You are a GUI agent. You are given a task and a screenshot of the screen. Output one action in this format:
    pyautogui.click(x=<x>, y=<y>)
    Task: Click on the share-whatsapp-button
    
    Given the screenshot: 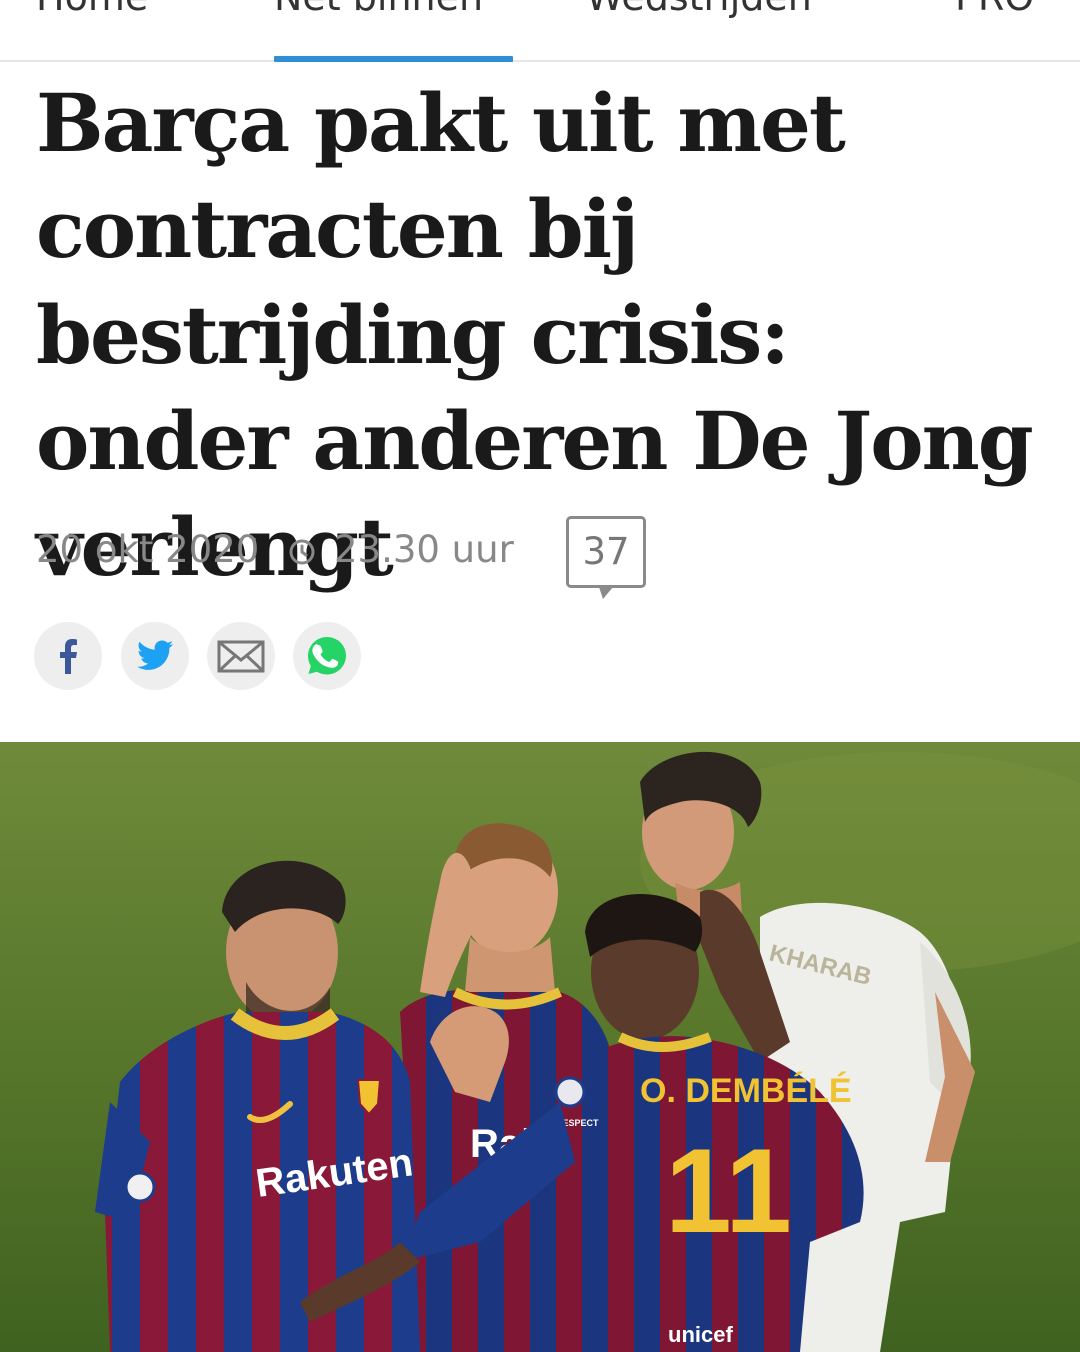 What is the action you would take?
    pyautogui.click(x=327, y=656)
    